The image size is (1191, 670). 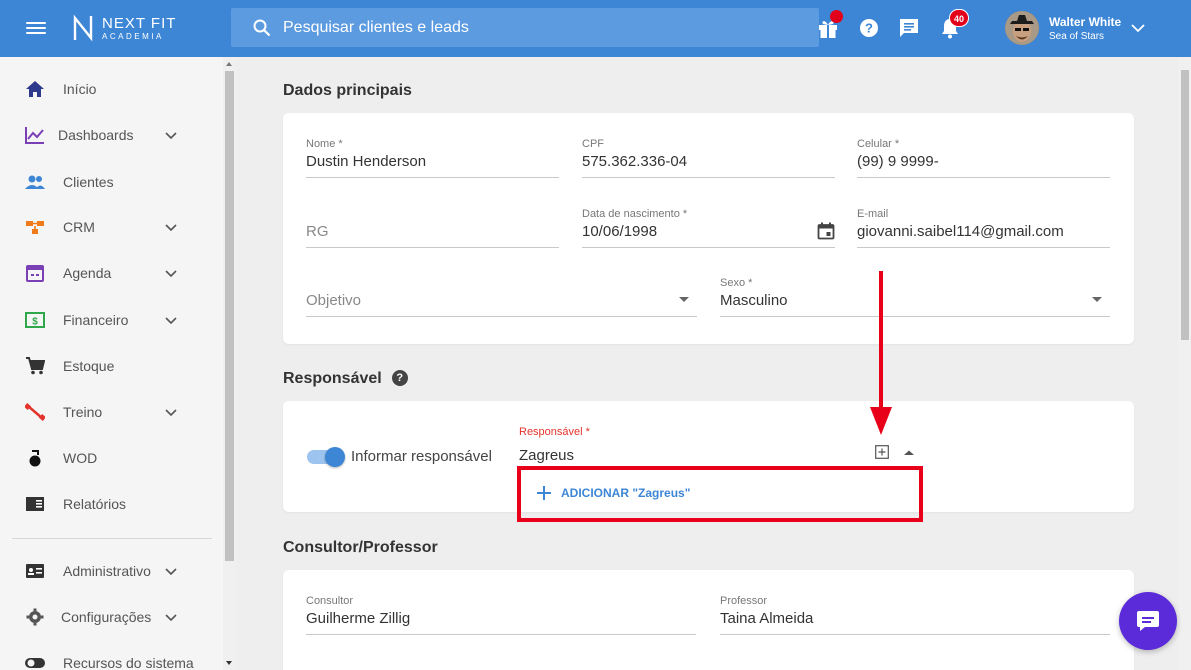 I want to click on home-icon, so click(x=35, y=89).